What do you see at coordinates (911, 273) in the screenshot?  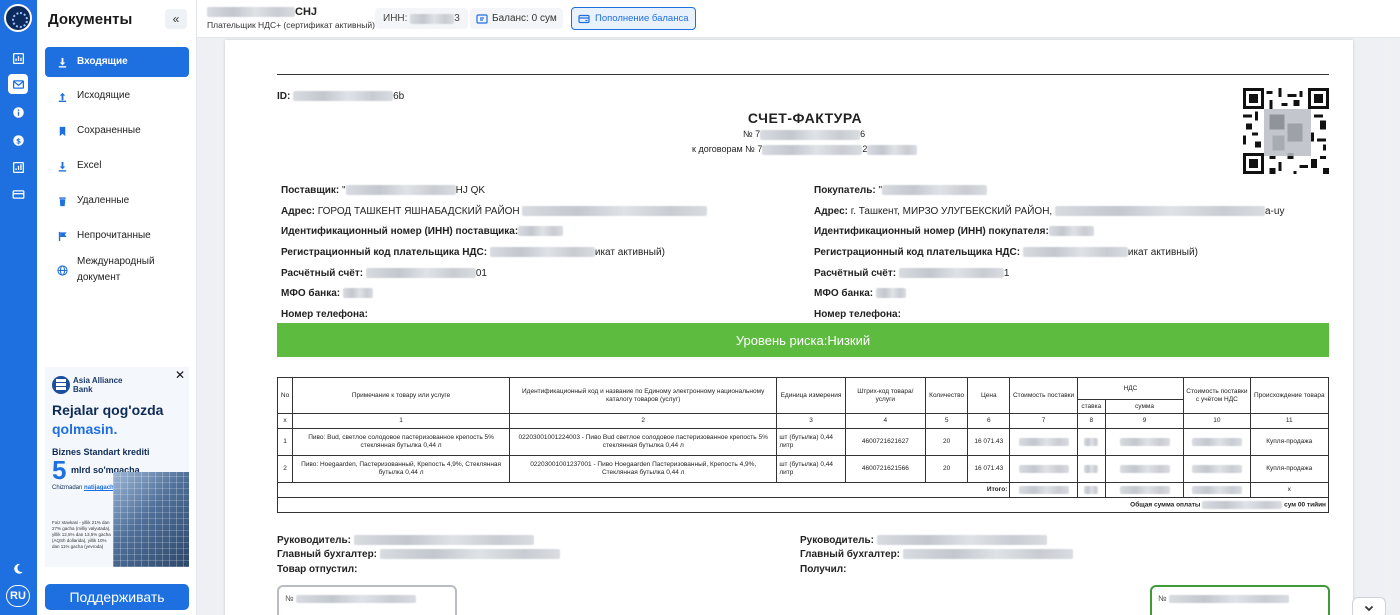 I see `buyer-account: Расчётный счёт: 1` at bounding box center [911, 273].